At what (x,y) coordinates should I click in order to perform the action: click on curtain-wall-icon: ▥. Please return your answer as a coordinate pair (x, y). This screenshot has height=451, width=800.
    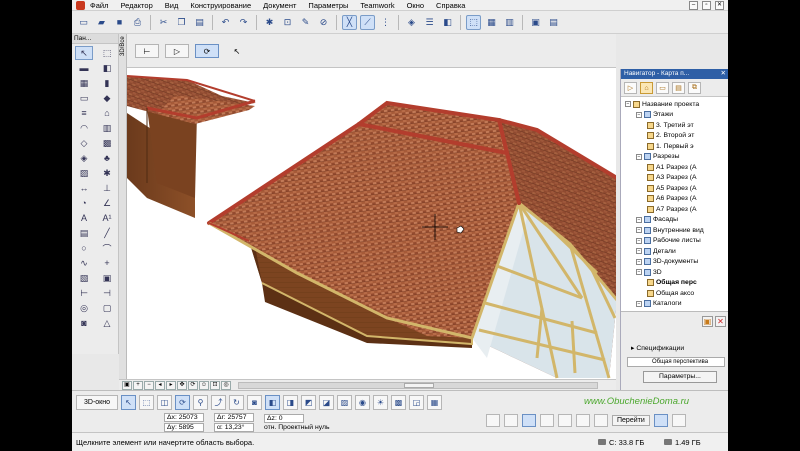
    Looking at the image, I should click on (107, 128).